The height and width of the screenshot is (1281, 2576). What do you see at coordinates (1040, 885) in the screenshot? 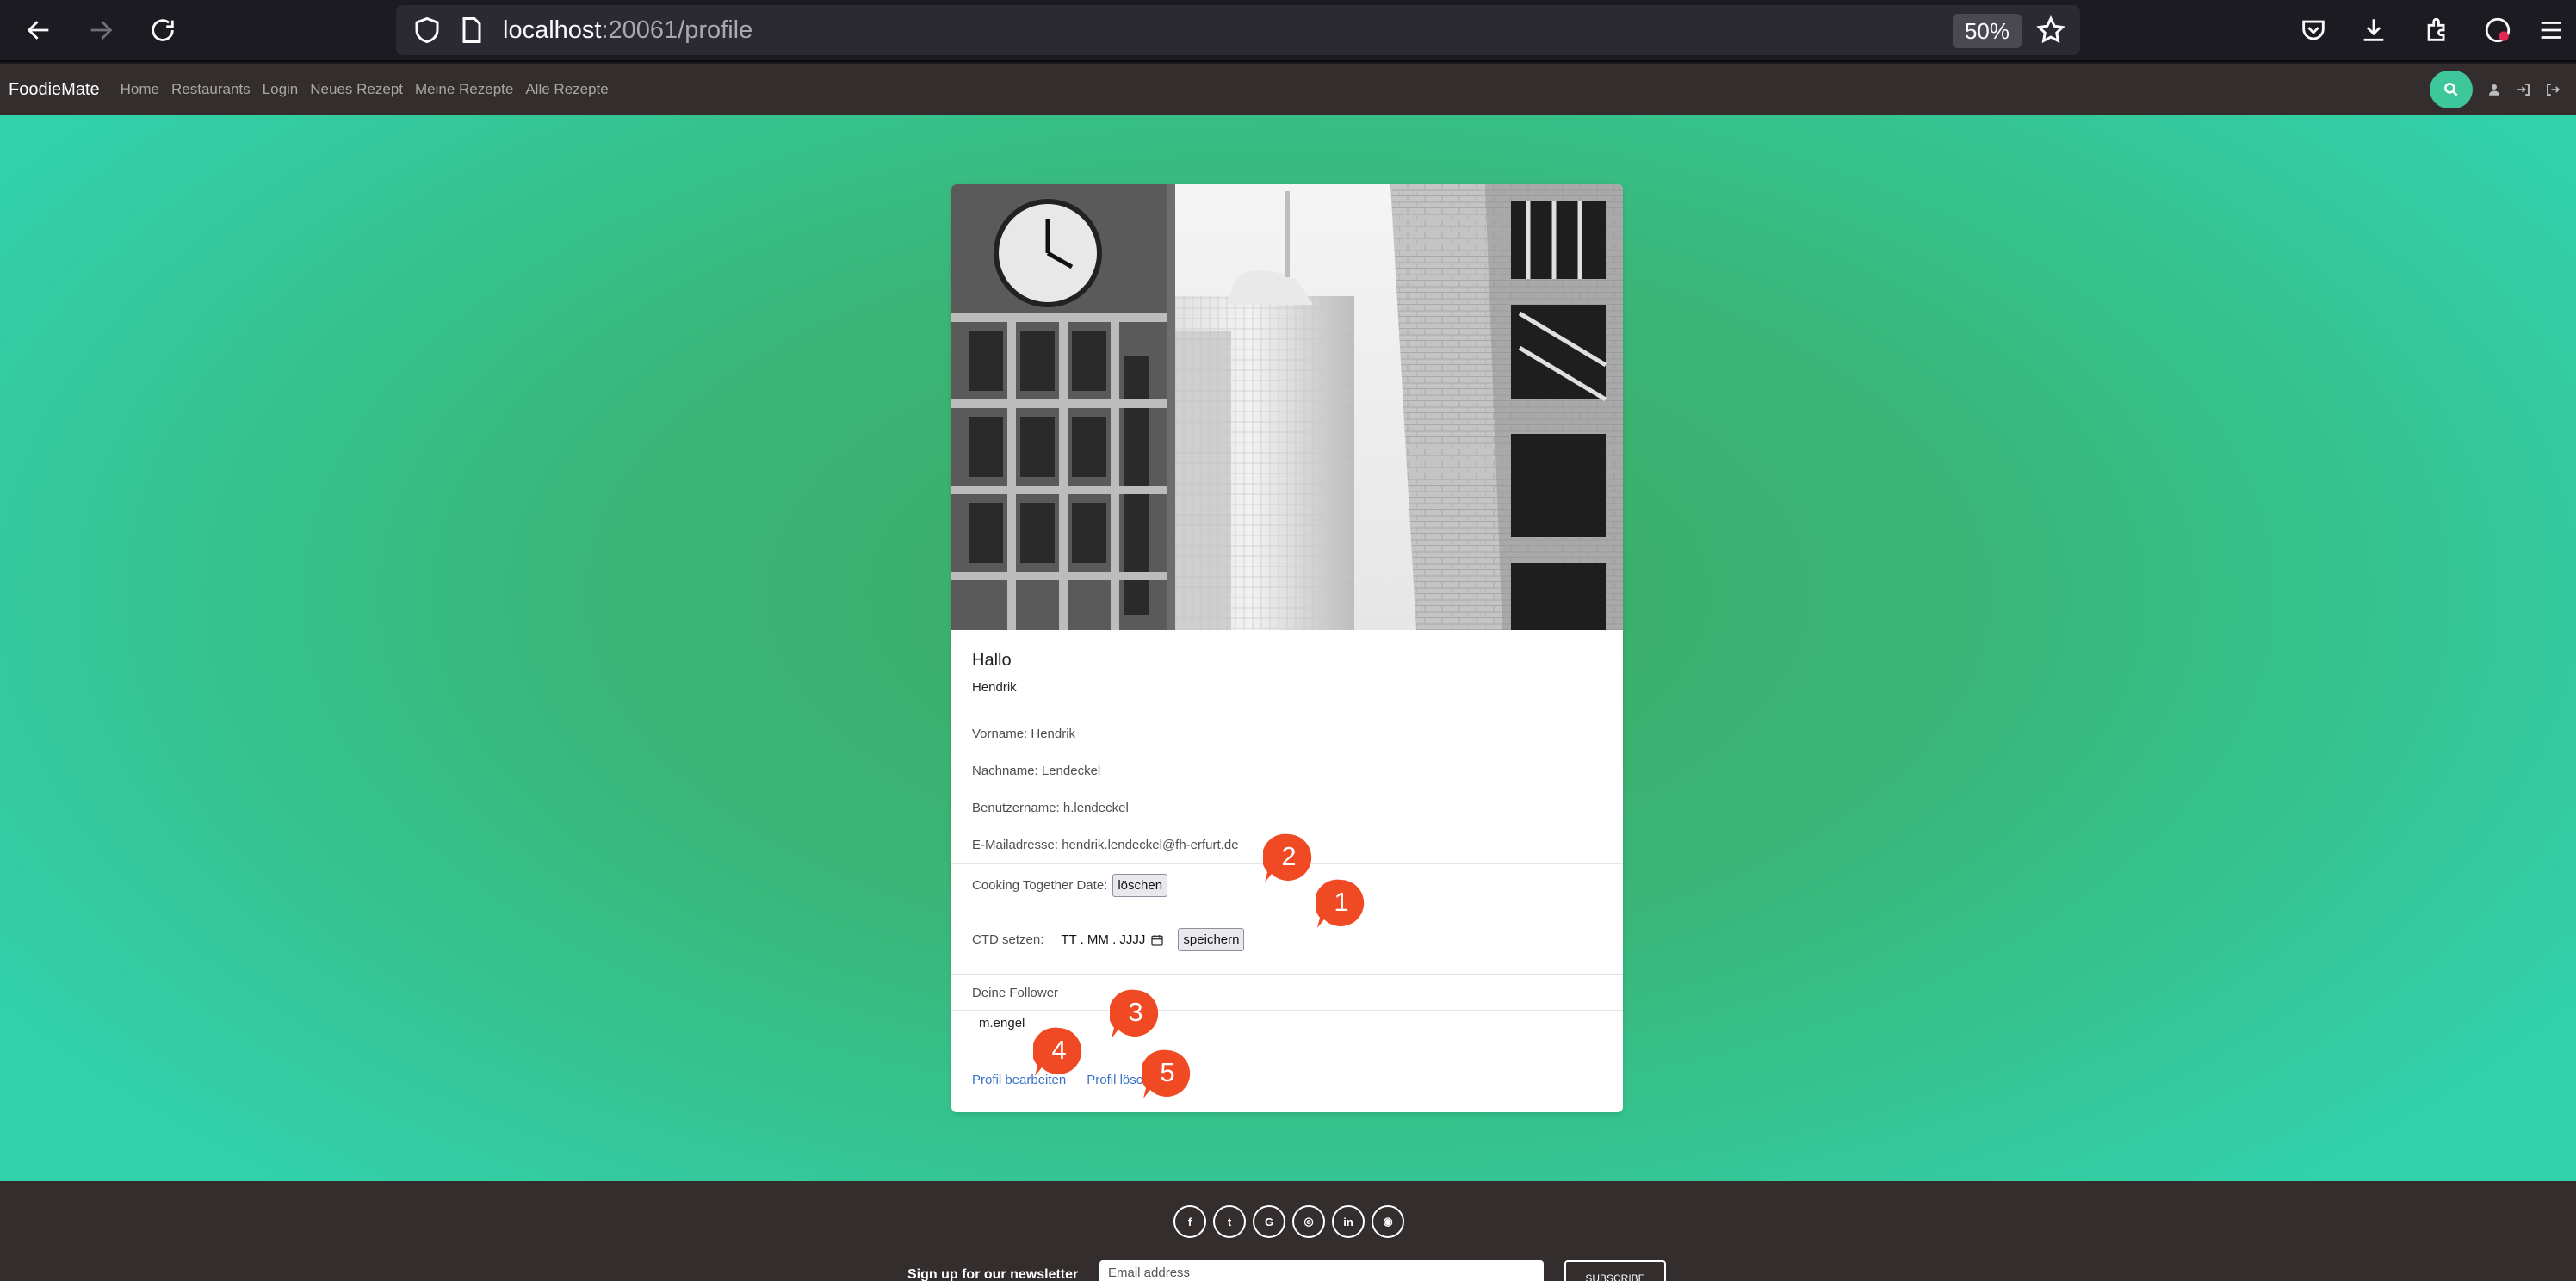
I see `ctd-label: Cooking Together Date:` at bounding box center [1040, 885].